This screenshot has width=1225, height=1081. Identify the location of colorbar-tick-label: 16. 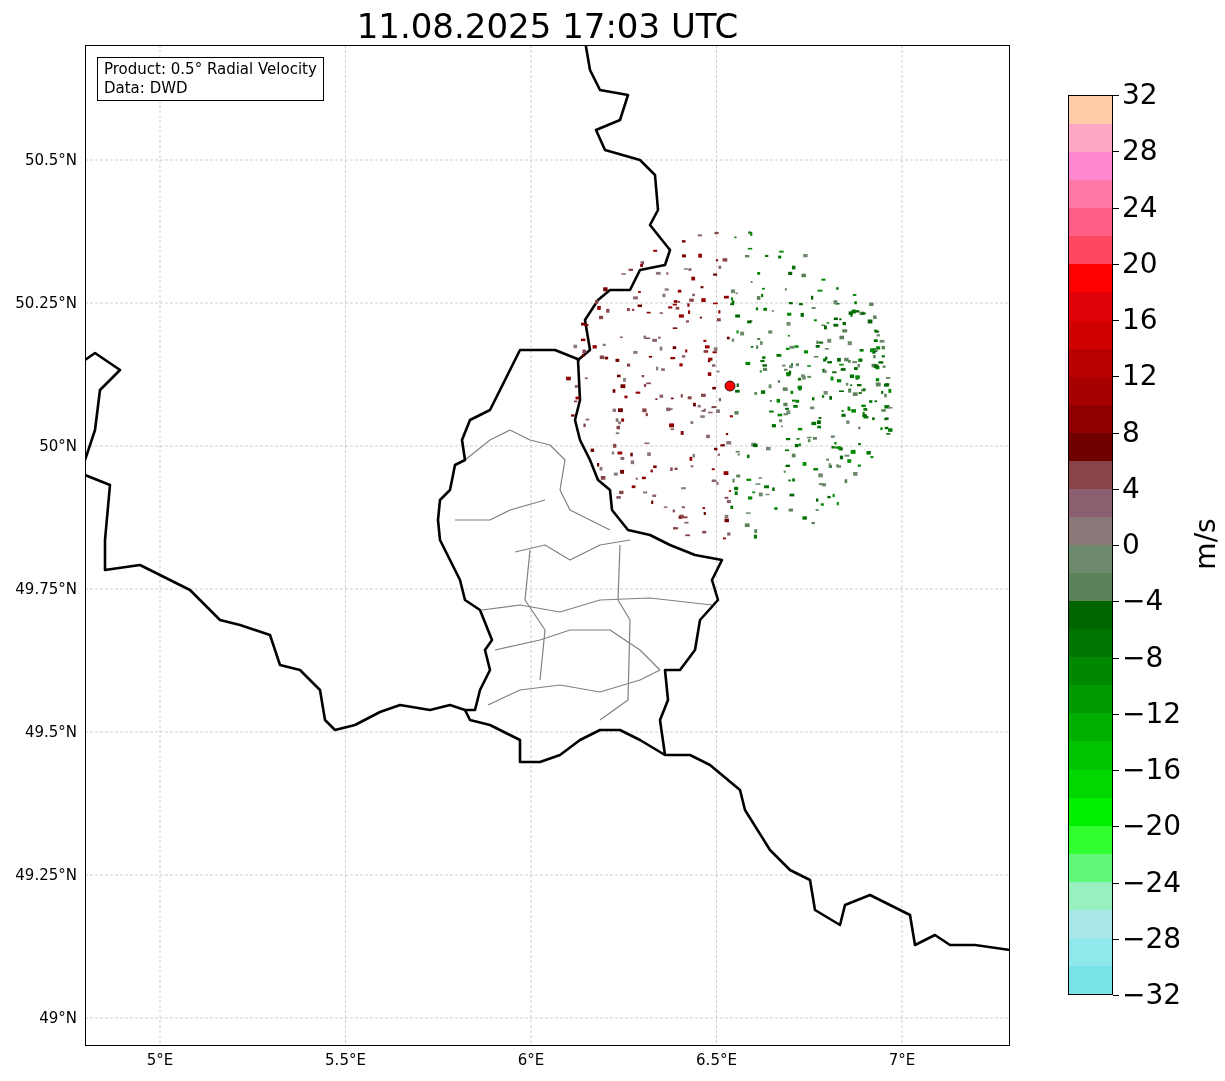
(1140, 320).